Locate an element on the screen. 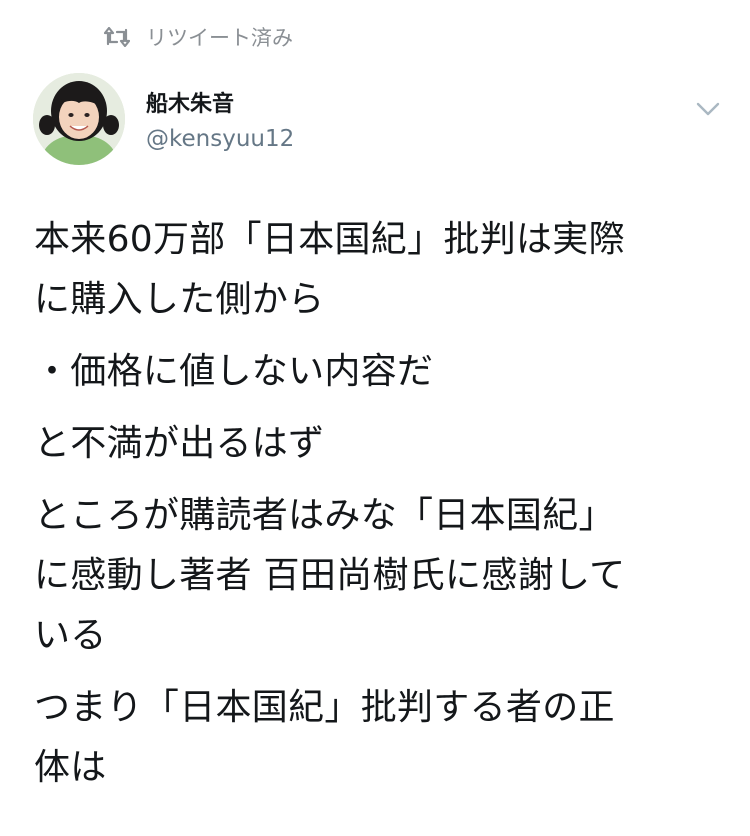 The image size is (750, 836). avatar is located at coordinates (79, 119).